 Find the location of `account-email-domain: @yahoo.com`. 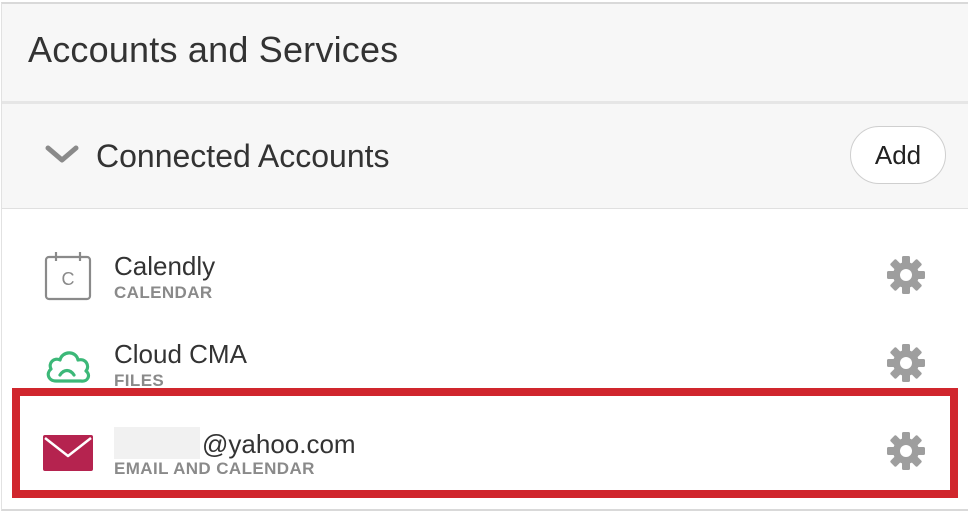

account-email-domain: @yahoo.com is located at coordinates (279, 444).